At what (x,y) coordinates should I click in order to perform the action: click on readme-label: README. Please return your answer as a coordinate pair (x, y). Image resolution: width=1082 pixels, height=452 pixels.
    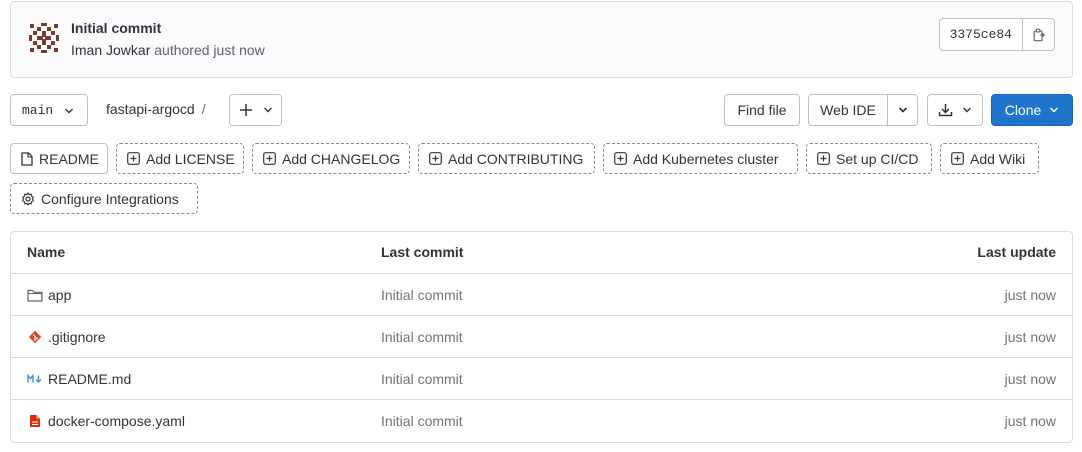
    Looking at the image, I should click on (69, 158).